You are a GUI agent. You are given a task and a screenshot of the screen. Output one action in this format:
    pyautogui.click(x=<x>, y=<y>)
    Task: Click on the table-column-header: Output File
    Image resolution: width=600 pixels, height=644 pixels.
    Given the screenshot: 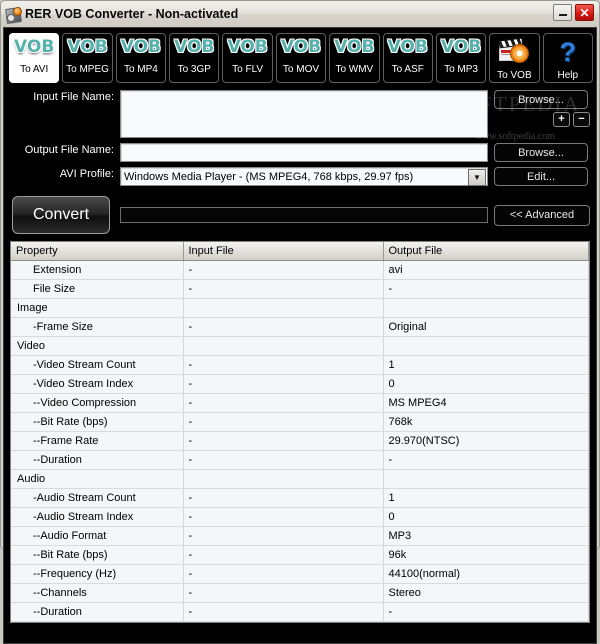 What is the action you would take?
    pyautogui.click(x=486, y=251)
    